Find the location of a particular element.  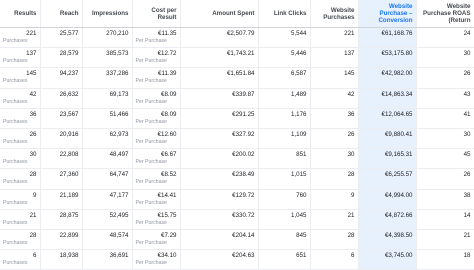

cell-value: 42 is located at coordinates (351, 94).